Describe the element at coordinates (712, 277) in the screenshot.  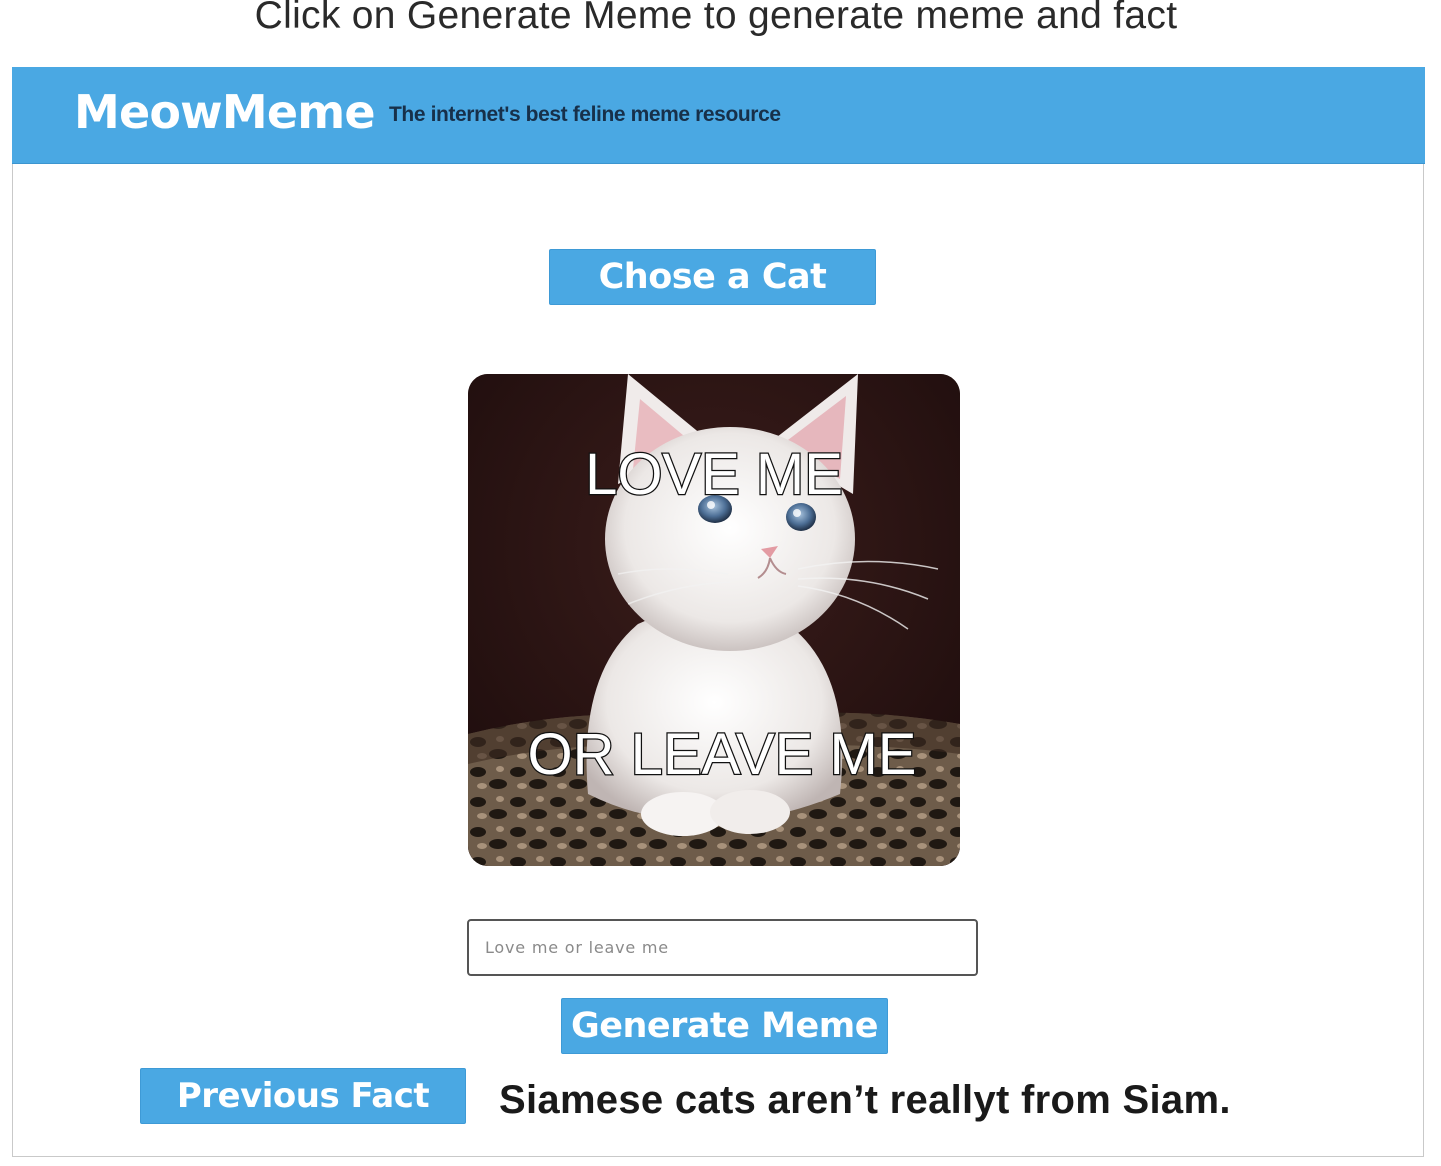
I see `chose-cat-button: Chose a Cat` at that location.